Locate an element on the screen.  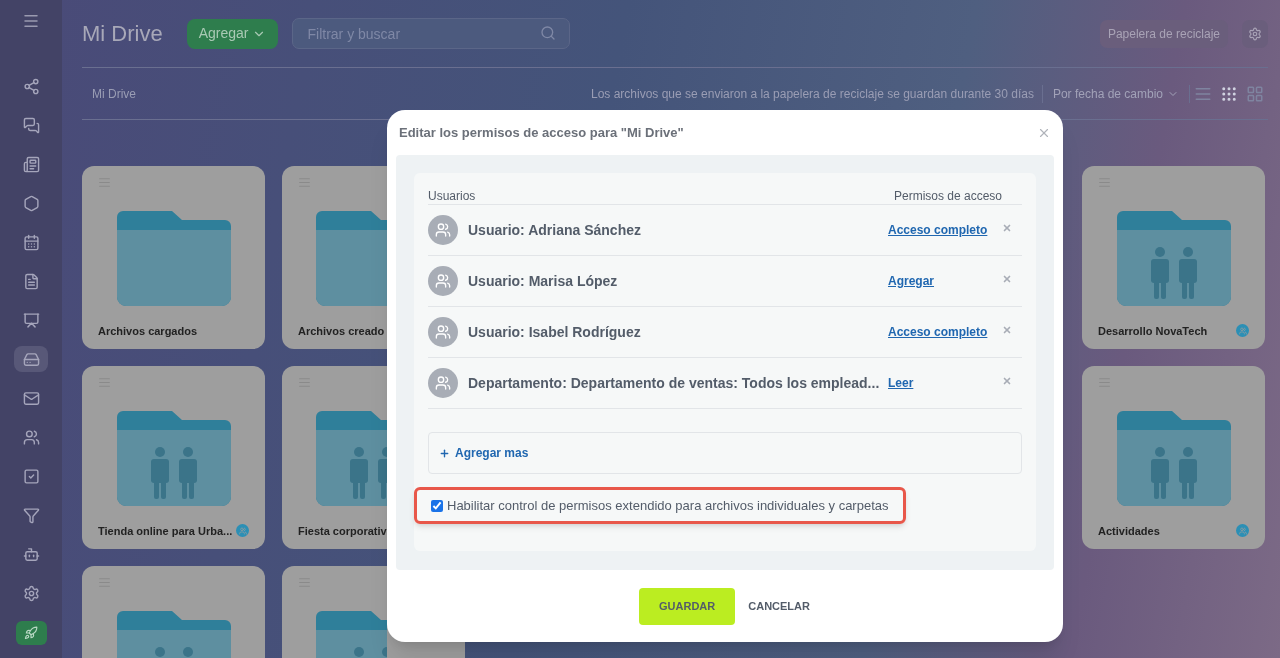
chat-icon is located at coordinates (31, 125).